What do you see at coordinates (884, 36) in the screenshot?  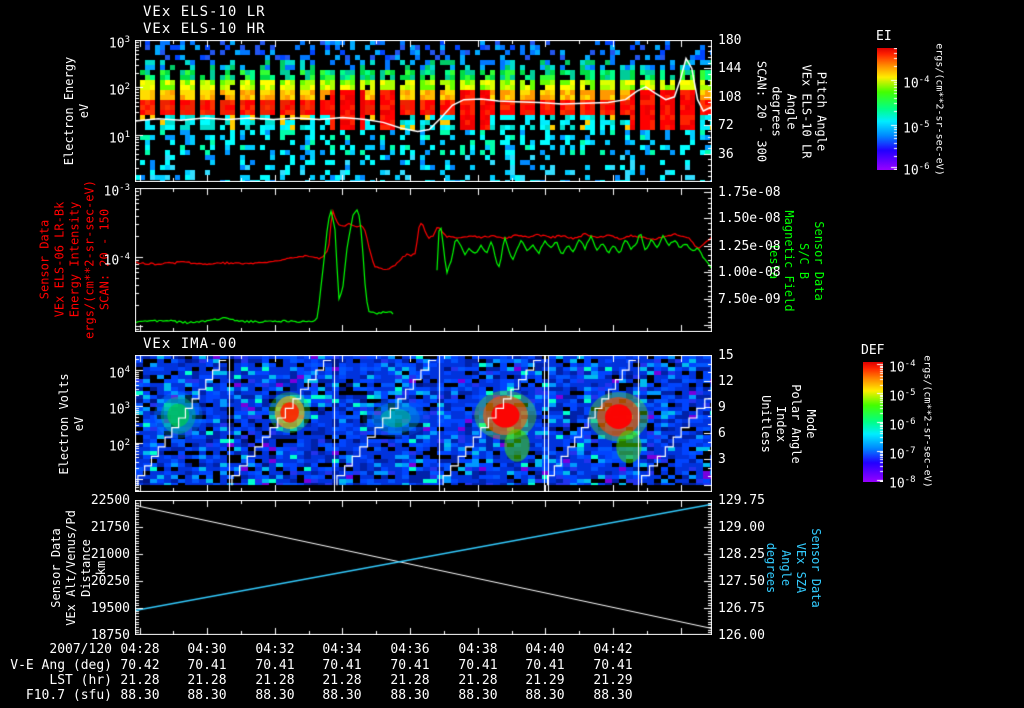 I see `ei-colorbar-label: EI` at bounding box center [884, 36].